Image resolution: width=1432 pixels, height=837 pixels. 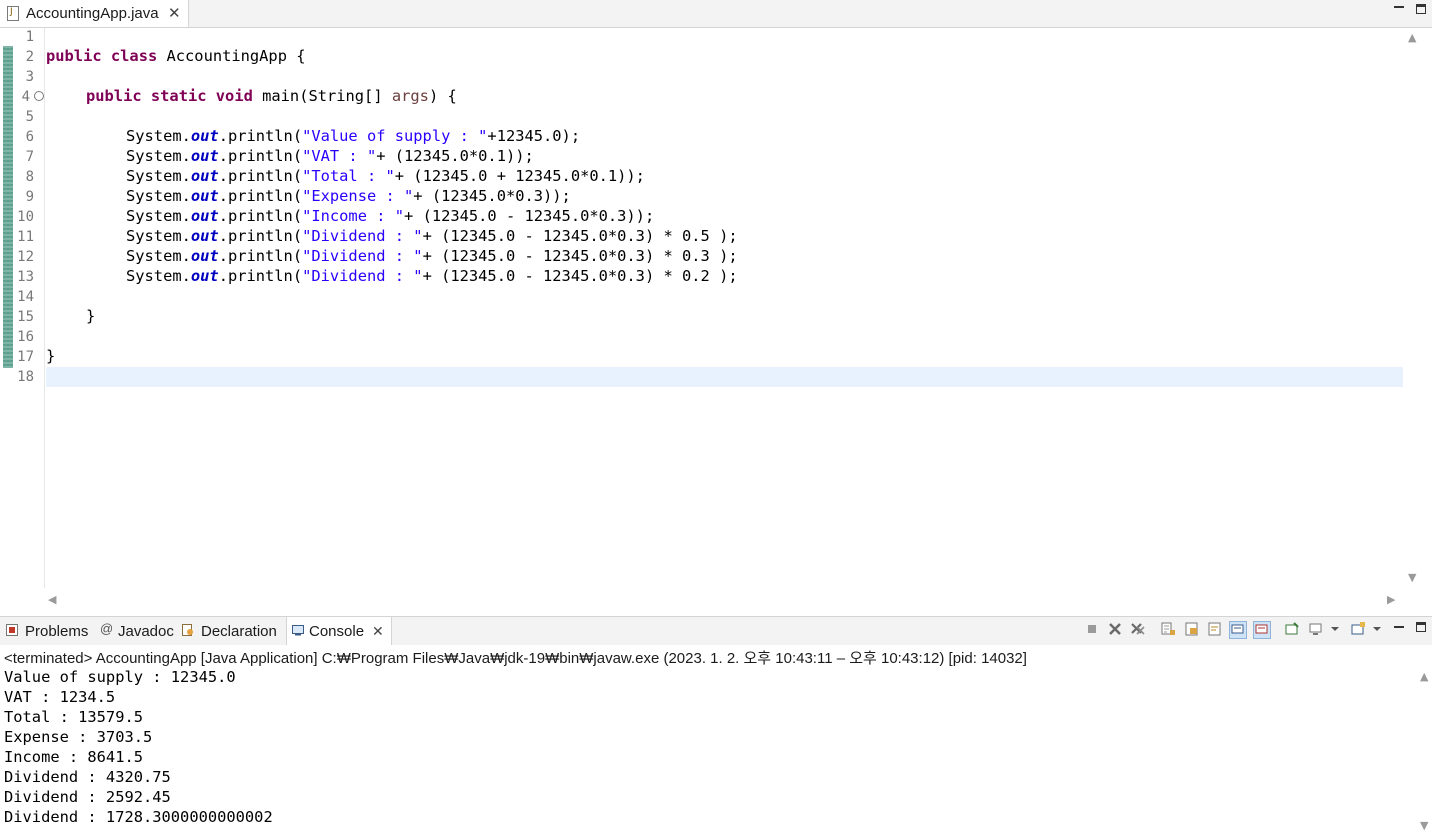 What do you see at coordinates (29, 117) in the screenshot?
I see `line-number: 5` at bounding box center [29, 117].